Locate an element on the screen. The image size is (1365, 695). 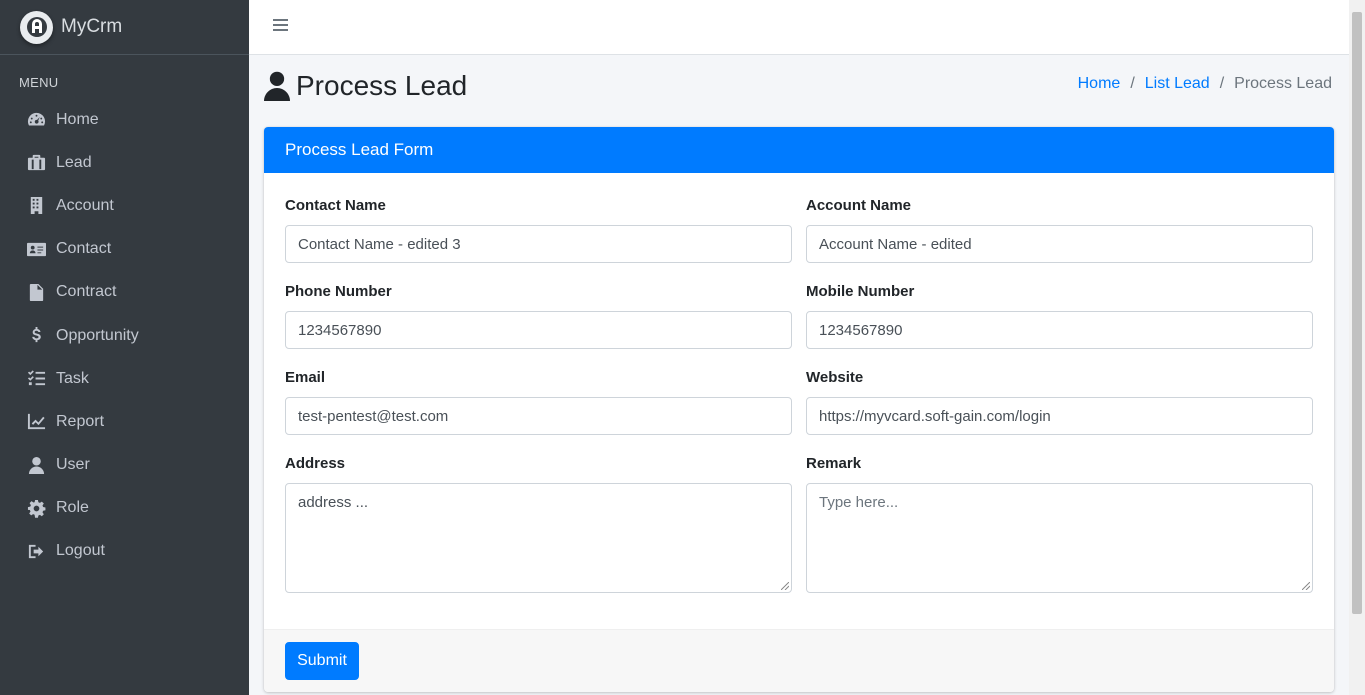
page-scrollbar is located at coordinates (1357, 347).